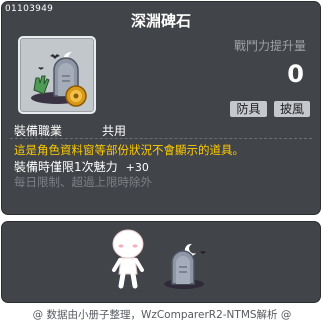 This screenshot has height=325, width=324. I want to click on item-name: 深淵碑石, so click(160, 21).